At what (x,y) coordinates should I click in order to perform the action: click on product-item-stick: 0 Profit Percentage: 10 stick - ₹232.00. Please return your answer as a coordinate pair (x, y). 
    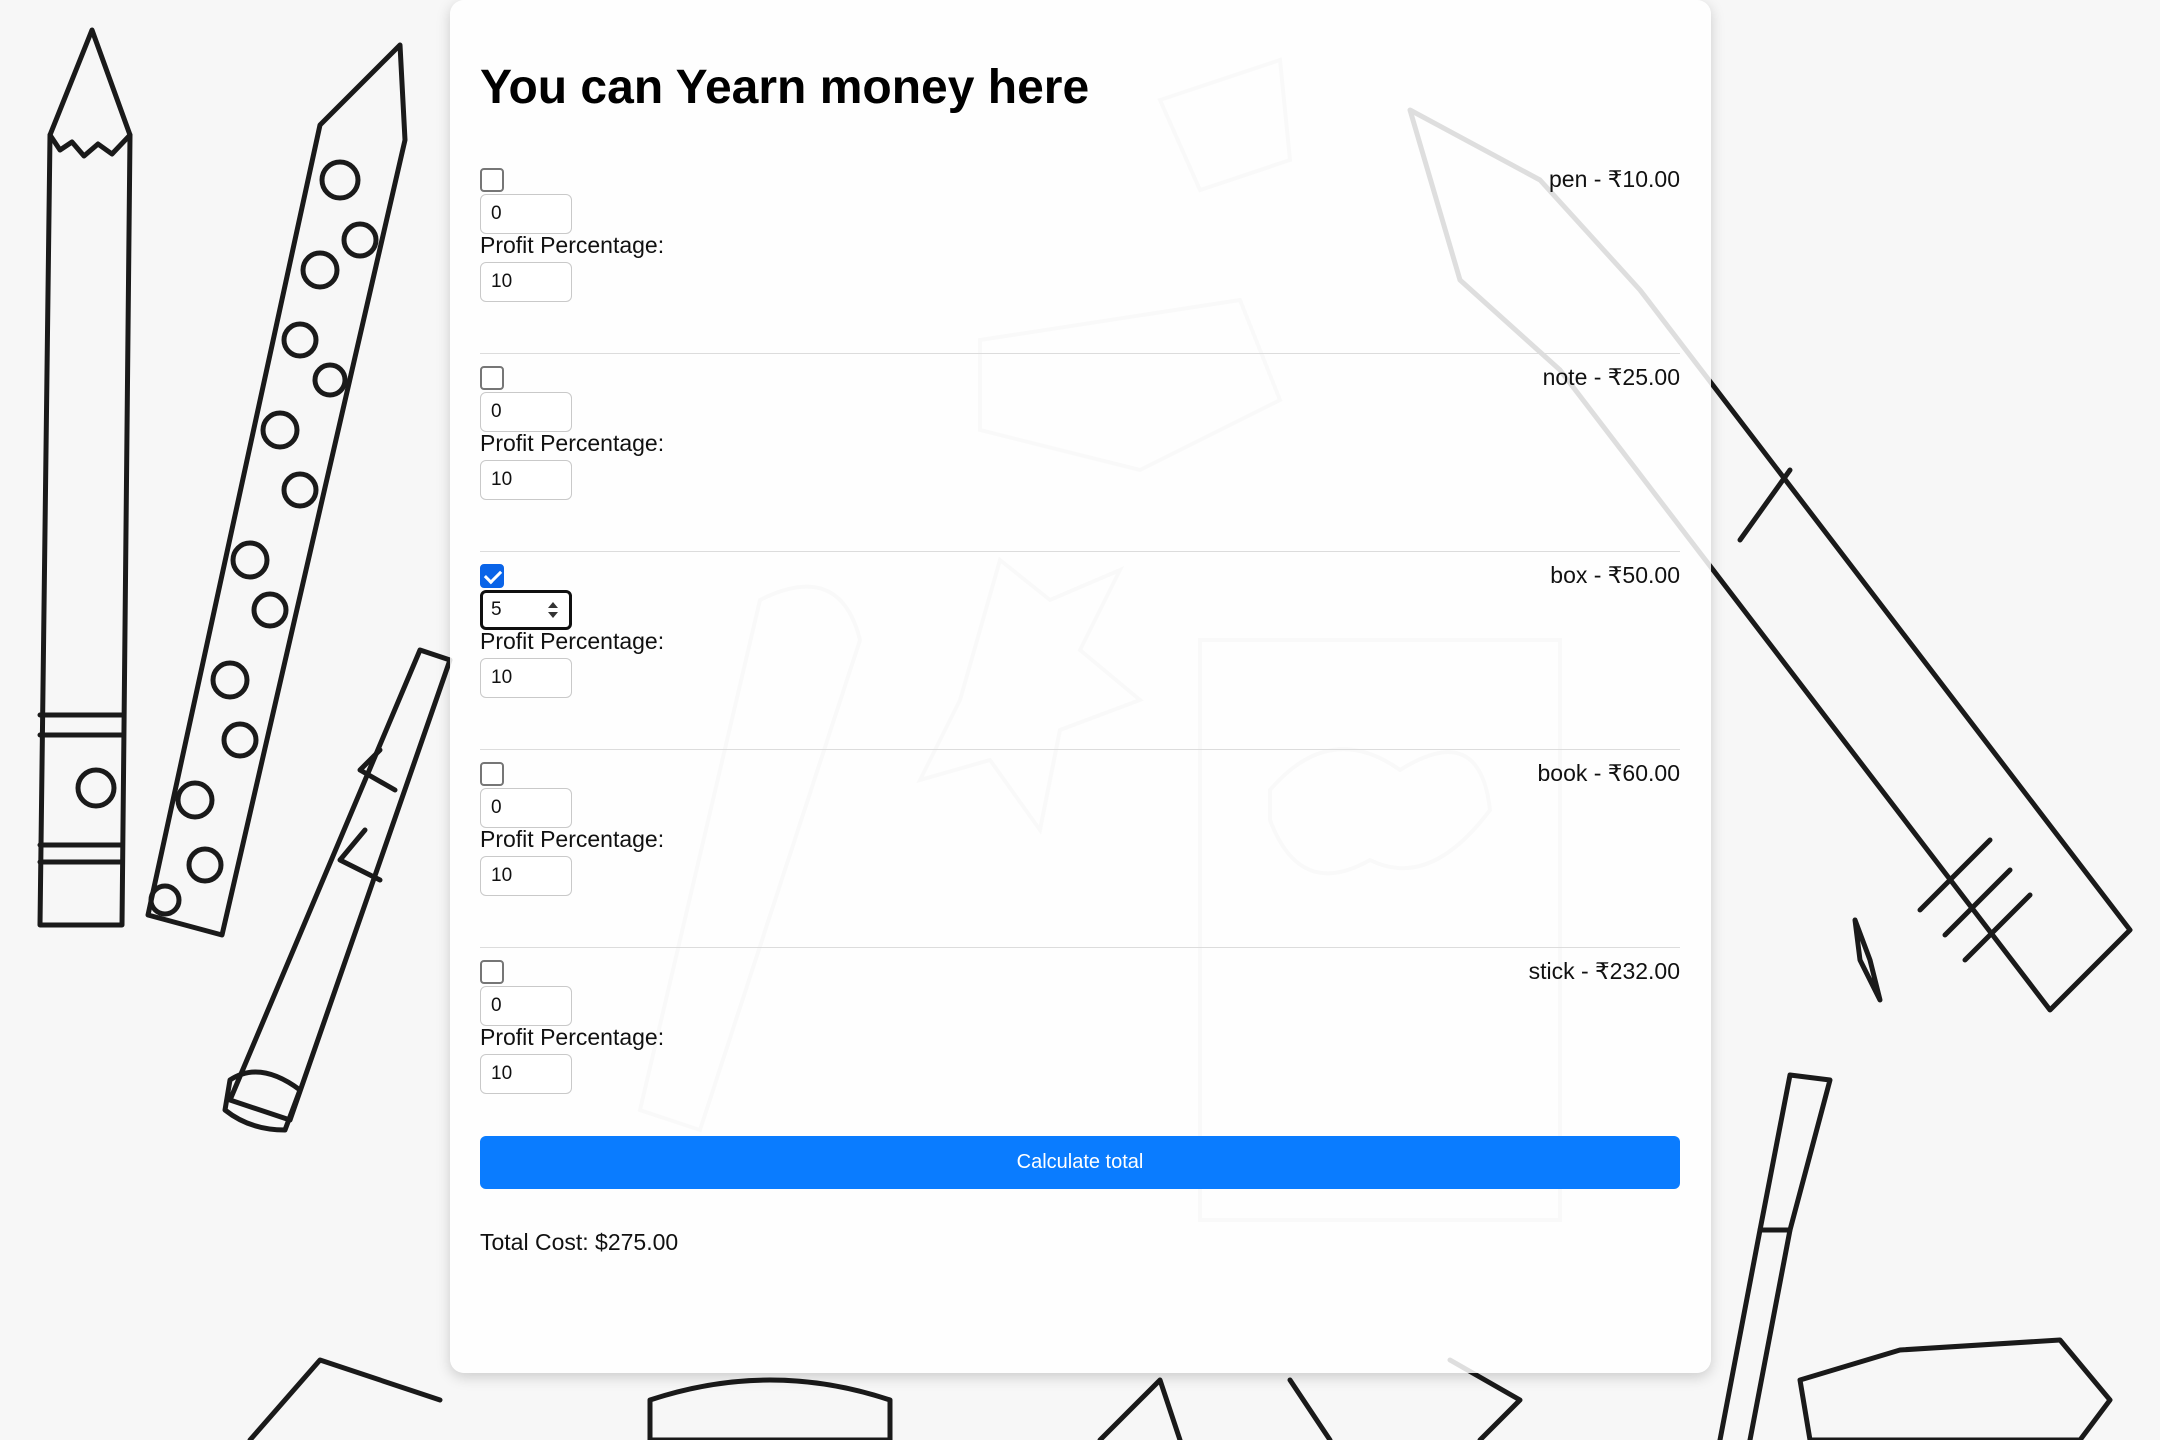
    Looking at the image, I should click on (1080, 1047).